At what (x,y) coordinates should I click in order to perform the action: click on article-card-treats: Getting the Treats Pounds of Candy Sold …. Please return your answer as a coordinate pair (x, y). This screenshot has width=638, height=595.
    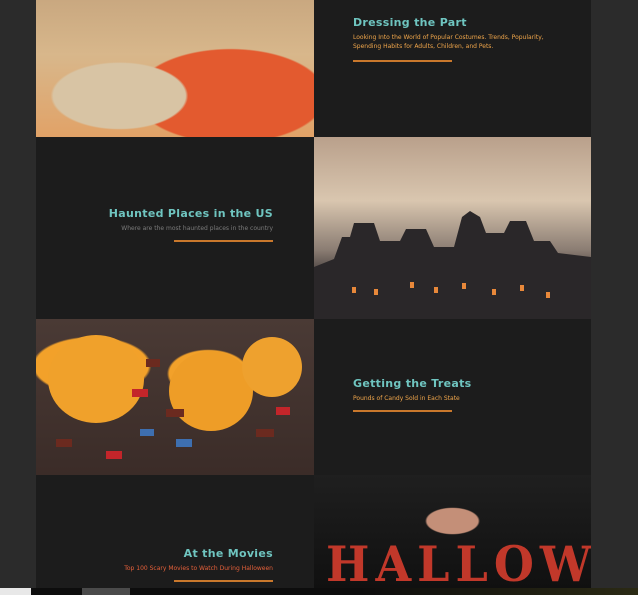
    Looking at the image, I should click on (452, 397).